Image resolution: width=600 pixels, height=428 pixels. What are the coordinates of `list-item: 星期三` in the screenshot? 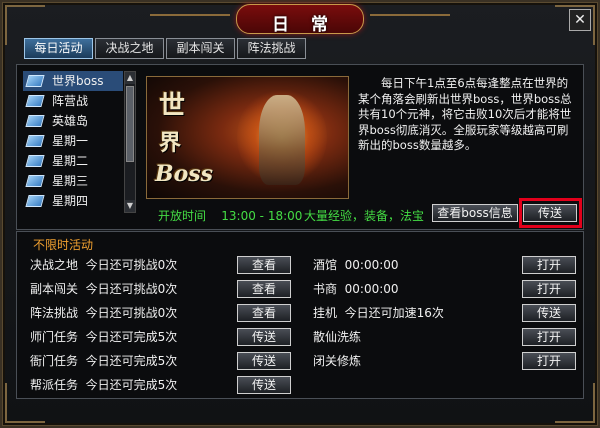 It's located at (73, 181).